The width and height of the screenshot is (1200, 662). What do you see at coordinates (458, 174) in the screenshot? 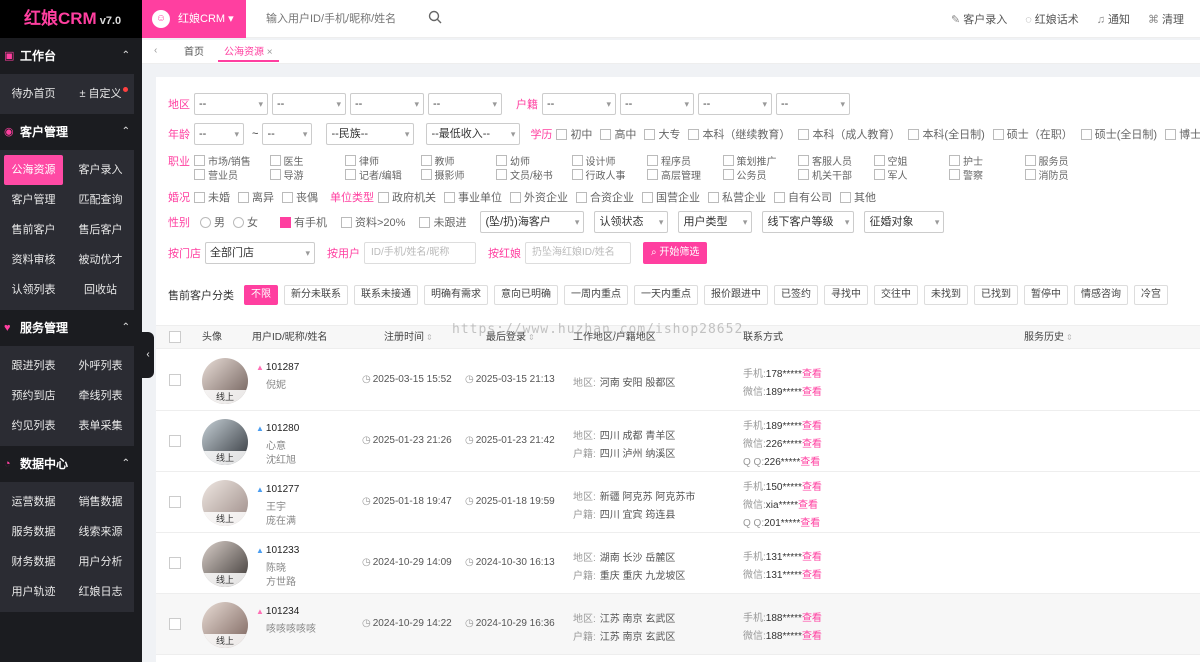
I see `job-option: 摄影师` at bounding box center [458, 174].